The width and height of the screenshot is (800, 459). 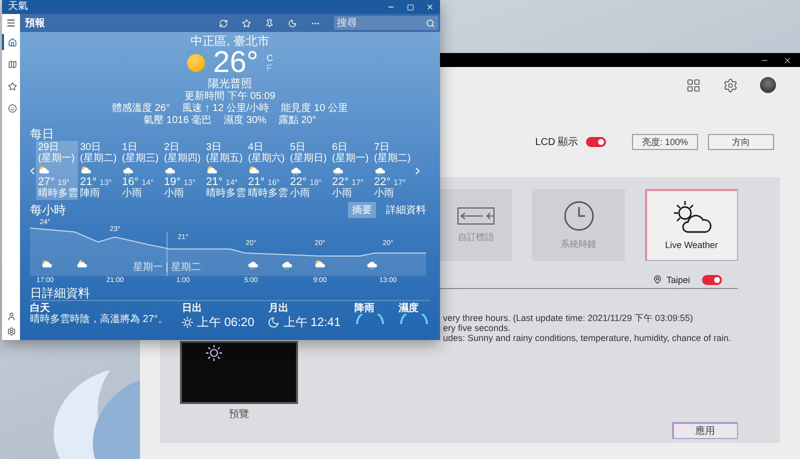 I want to click on preview-label: 預覽, so click(x=239, y=414).